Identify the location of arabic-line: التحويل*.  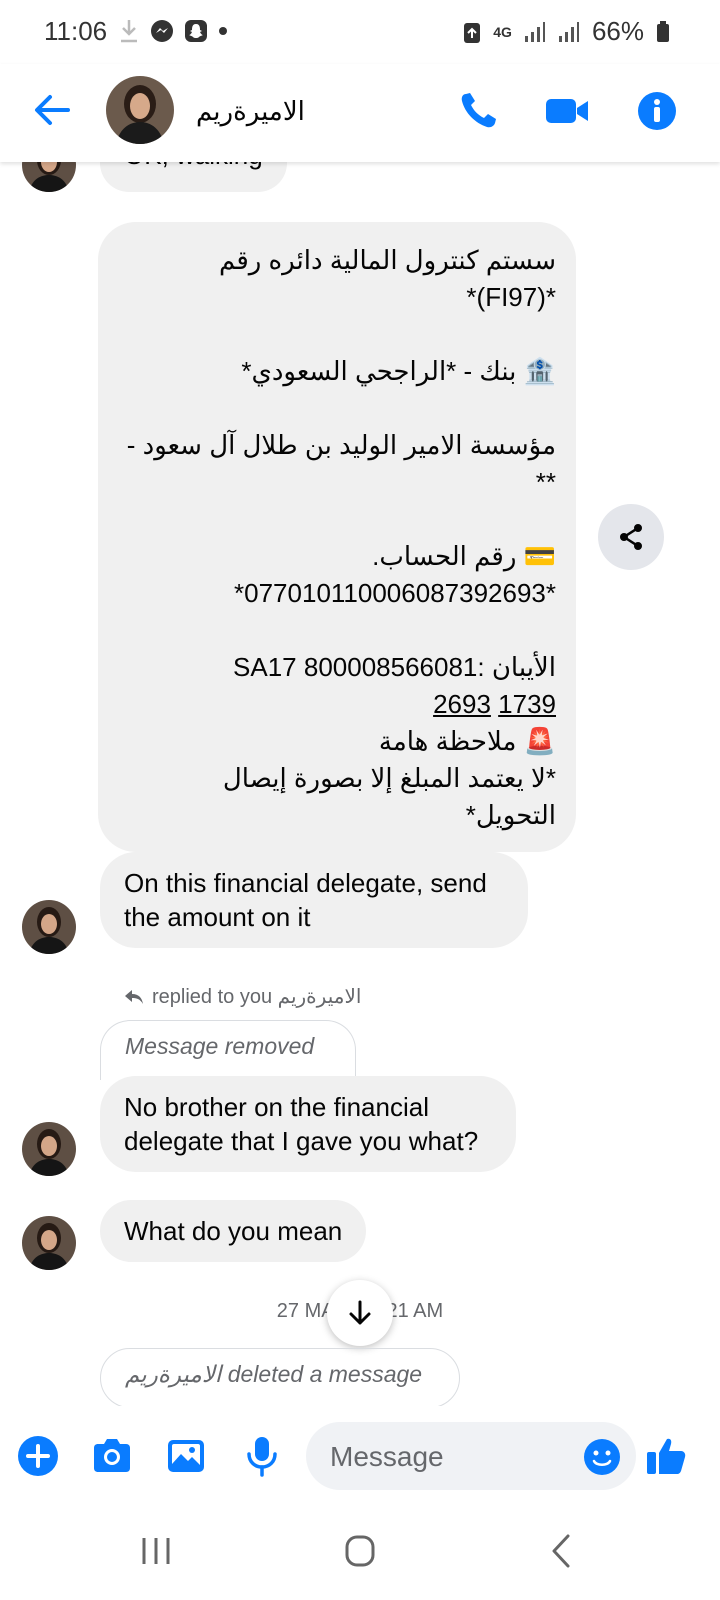
(510, 815).